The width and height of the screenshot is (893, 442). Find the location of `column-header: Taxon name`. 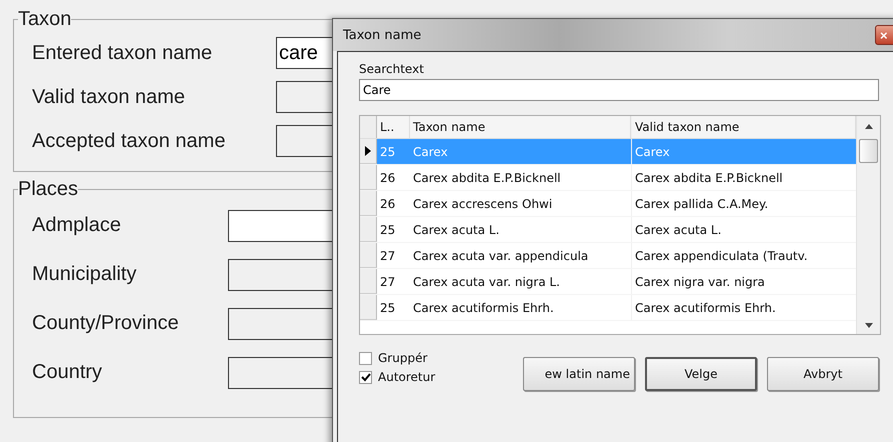

column-header: Taxon name is located at coordinates (520, 127).